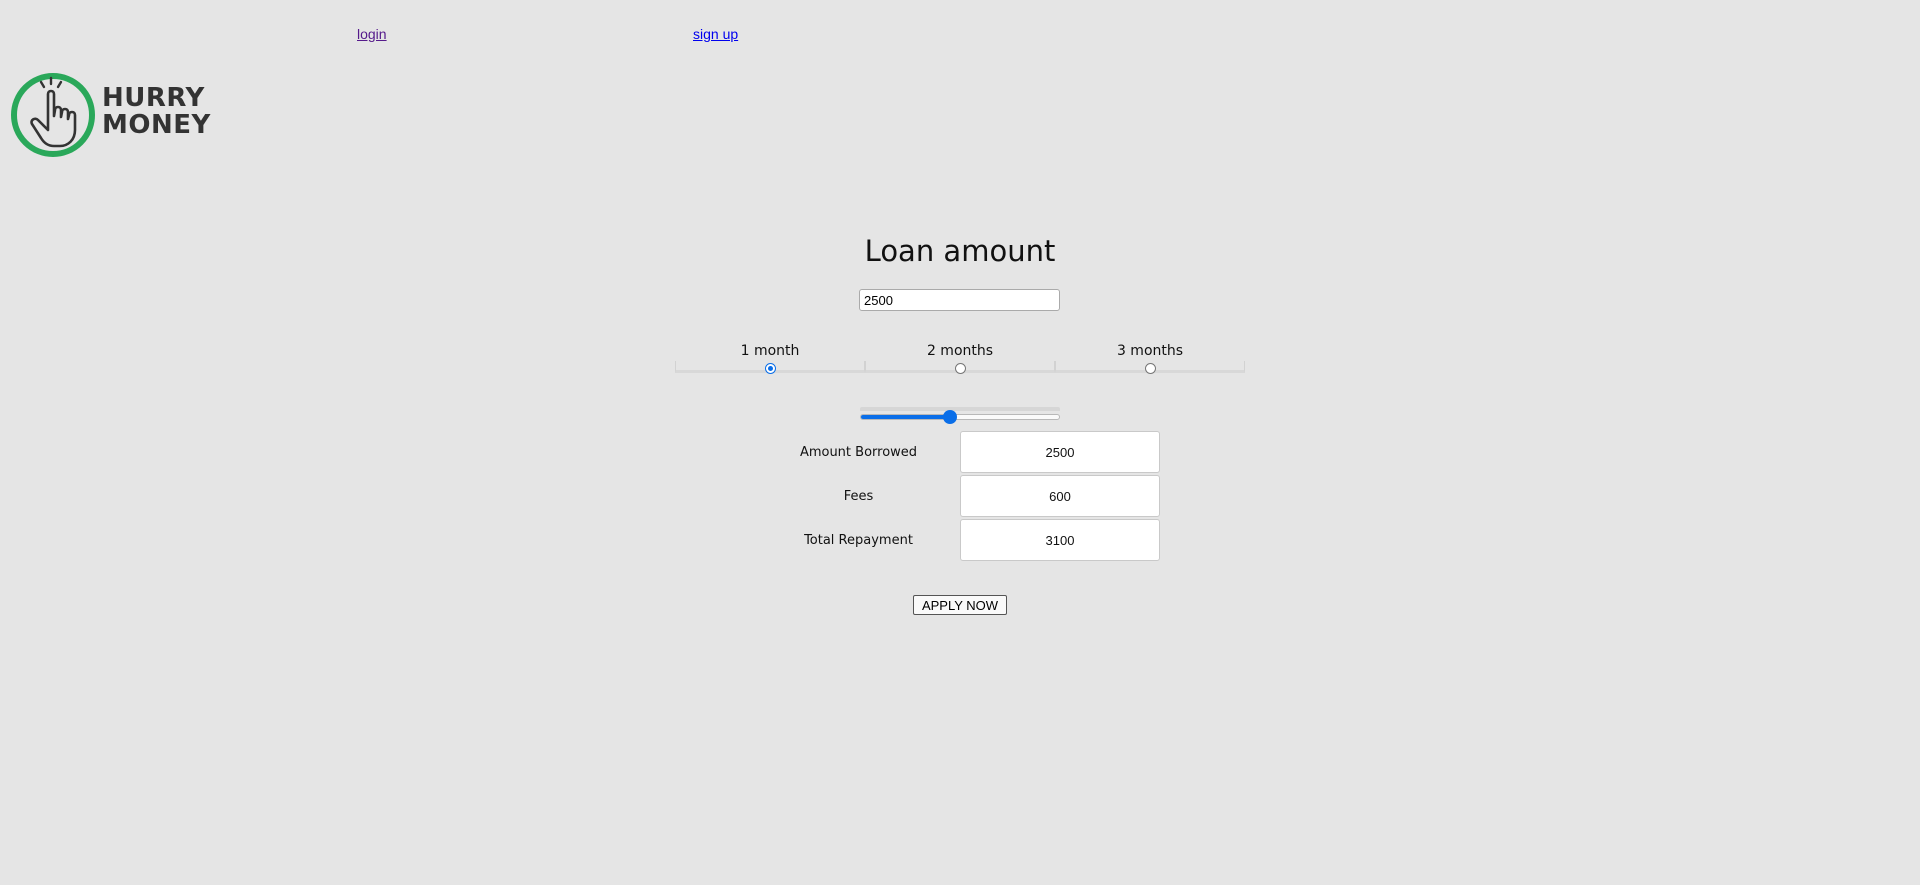  Describe the element at coordinates (959, 300) in the screenshot. I see `loan-amount-input` at that location.